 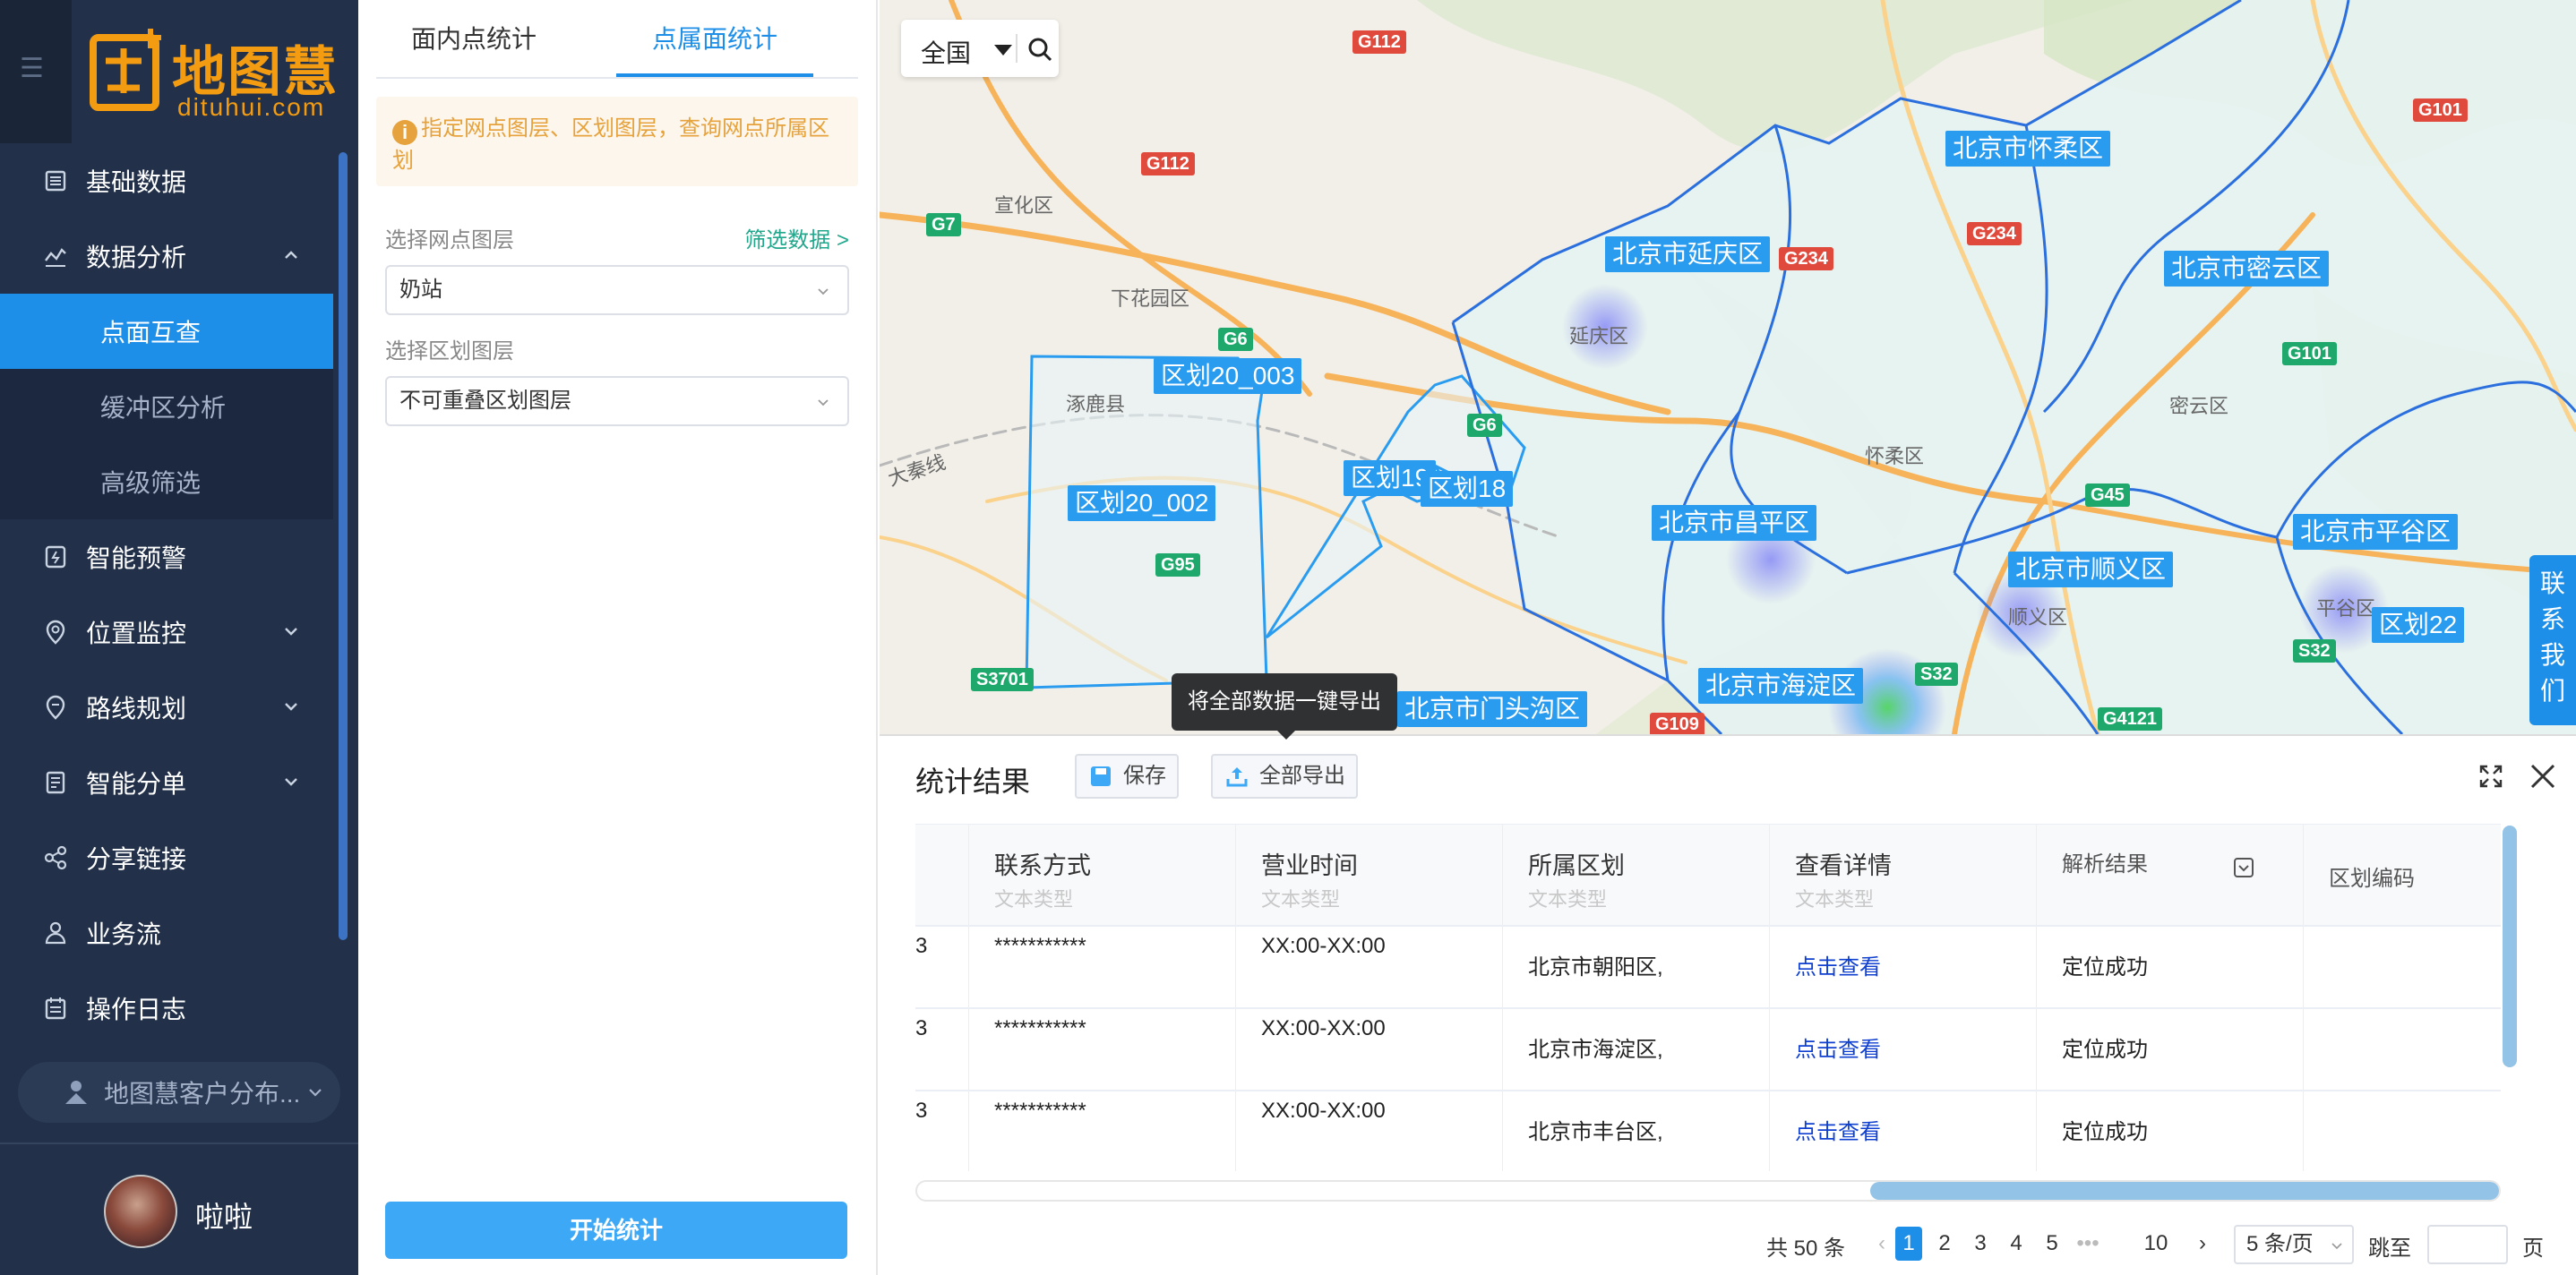 What do you see at coordinates (166, 481) in the screenshot?
I see `sidebar-subitem-advanced-filter: 高级筛选` at bounding box center [166, 481].